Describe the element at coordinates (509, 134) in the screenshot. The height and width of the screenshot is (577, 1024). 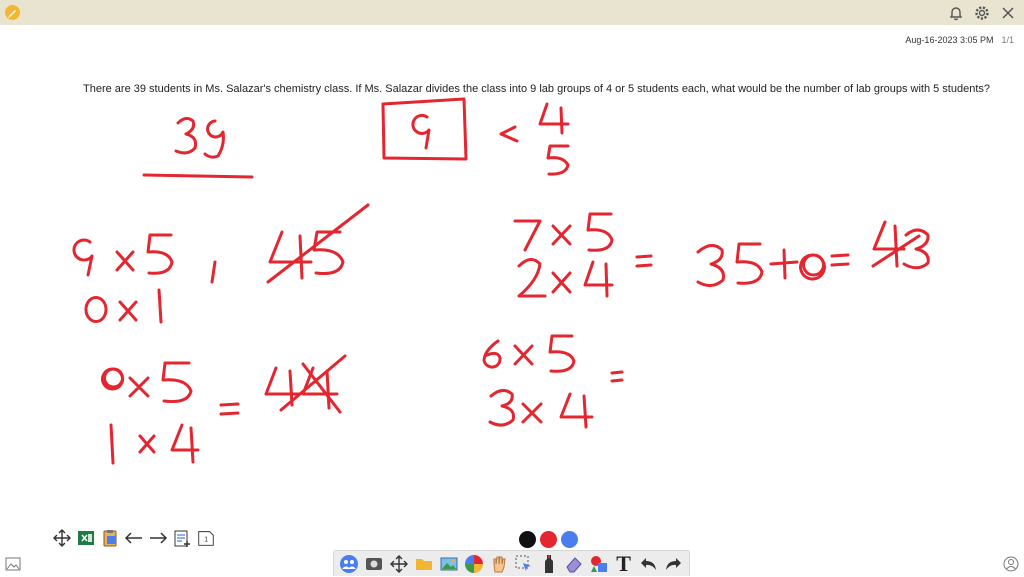
I see `ink-bracket` at that location.